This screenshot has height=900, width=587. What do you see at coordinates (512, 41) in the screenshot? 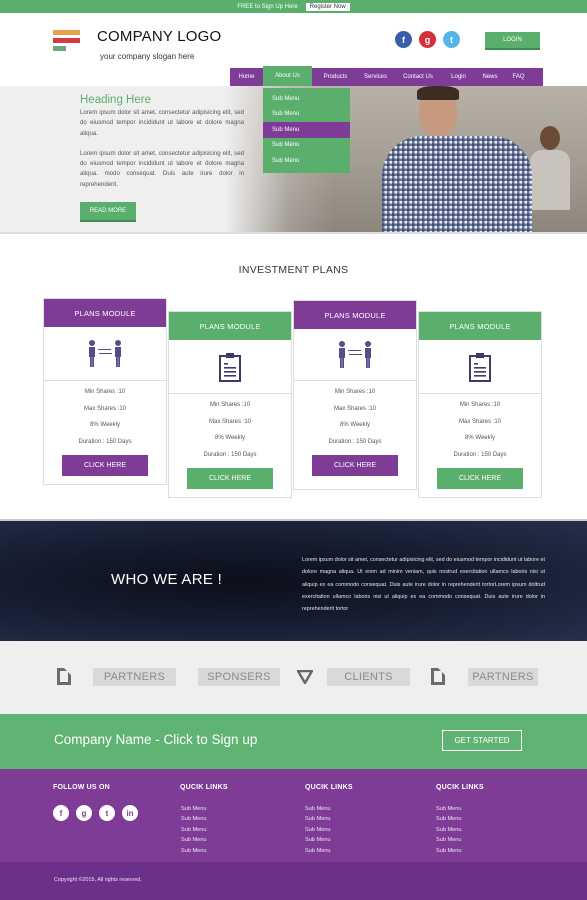
I see `login-button: LOGIN` at bounding box center [512, 41].